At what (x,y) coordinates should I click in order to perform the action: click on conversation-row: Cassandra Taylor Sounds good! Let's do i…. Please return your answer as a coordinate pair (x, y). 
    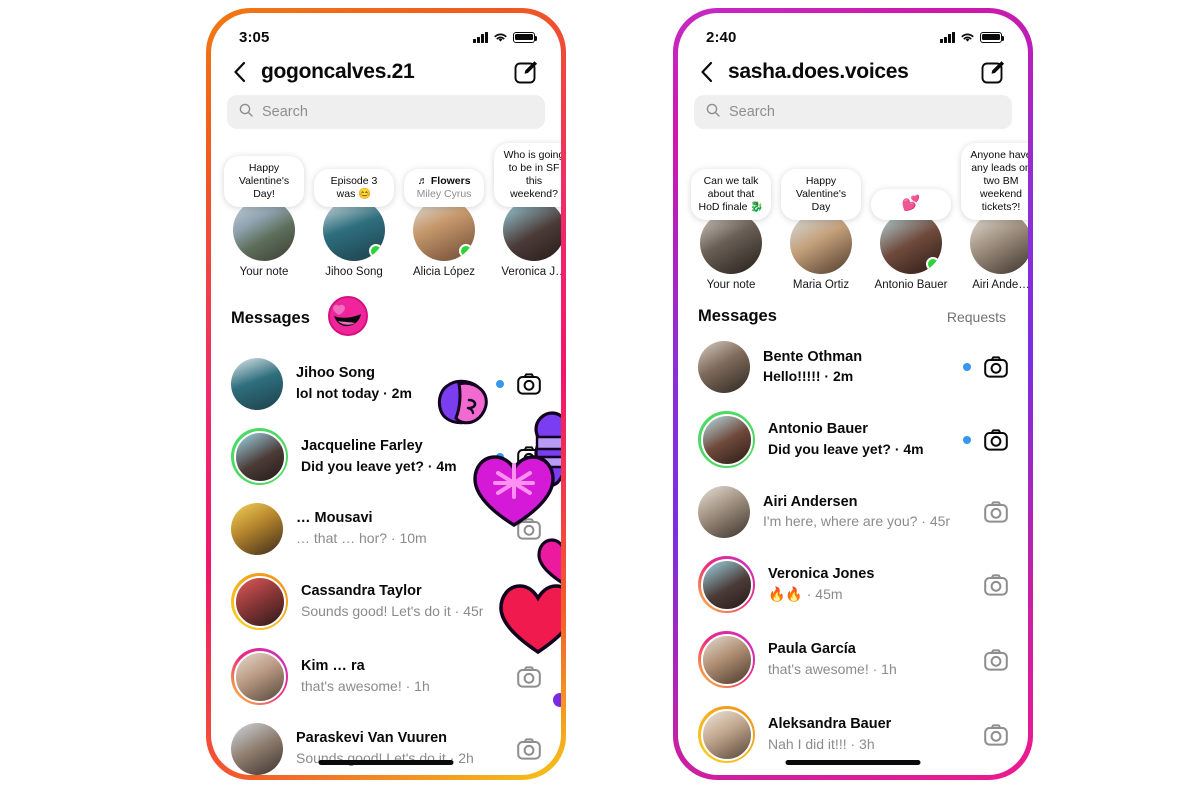
    Looking at the image, I should click on (386, 601).